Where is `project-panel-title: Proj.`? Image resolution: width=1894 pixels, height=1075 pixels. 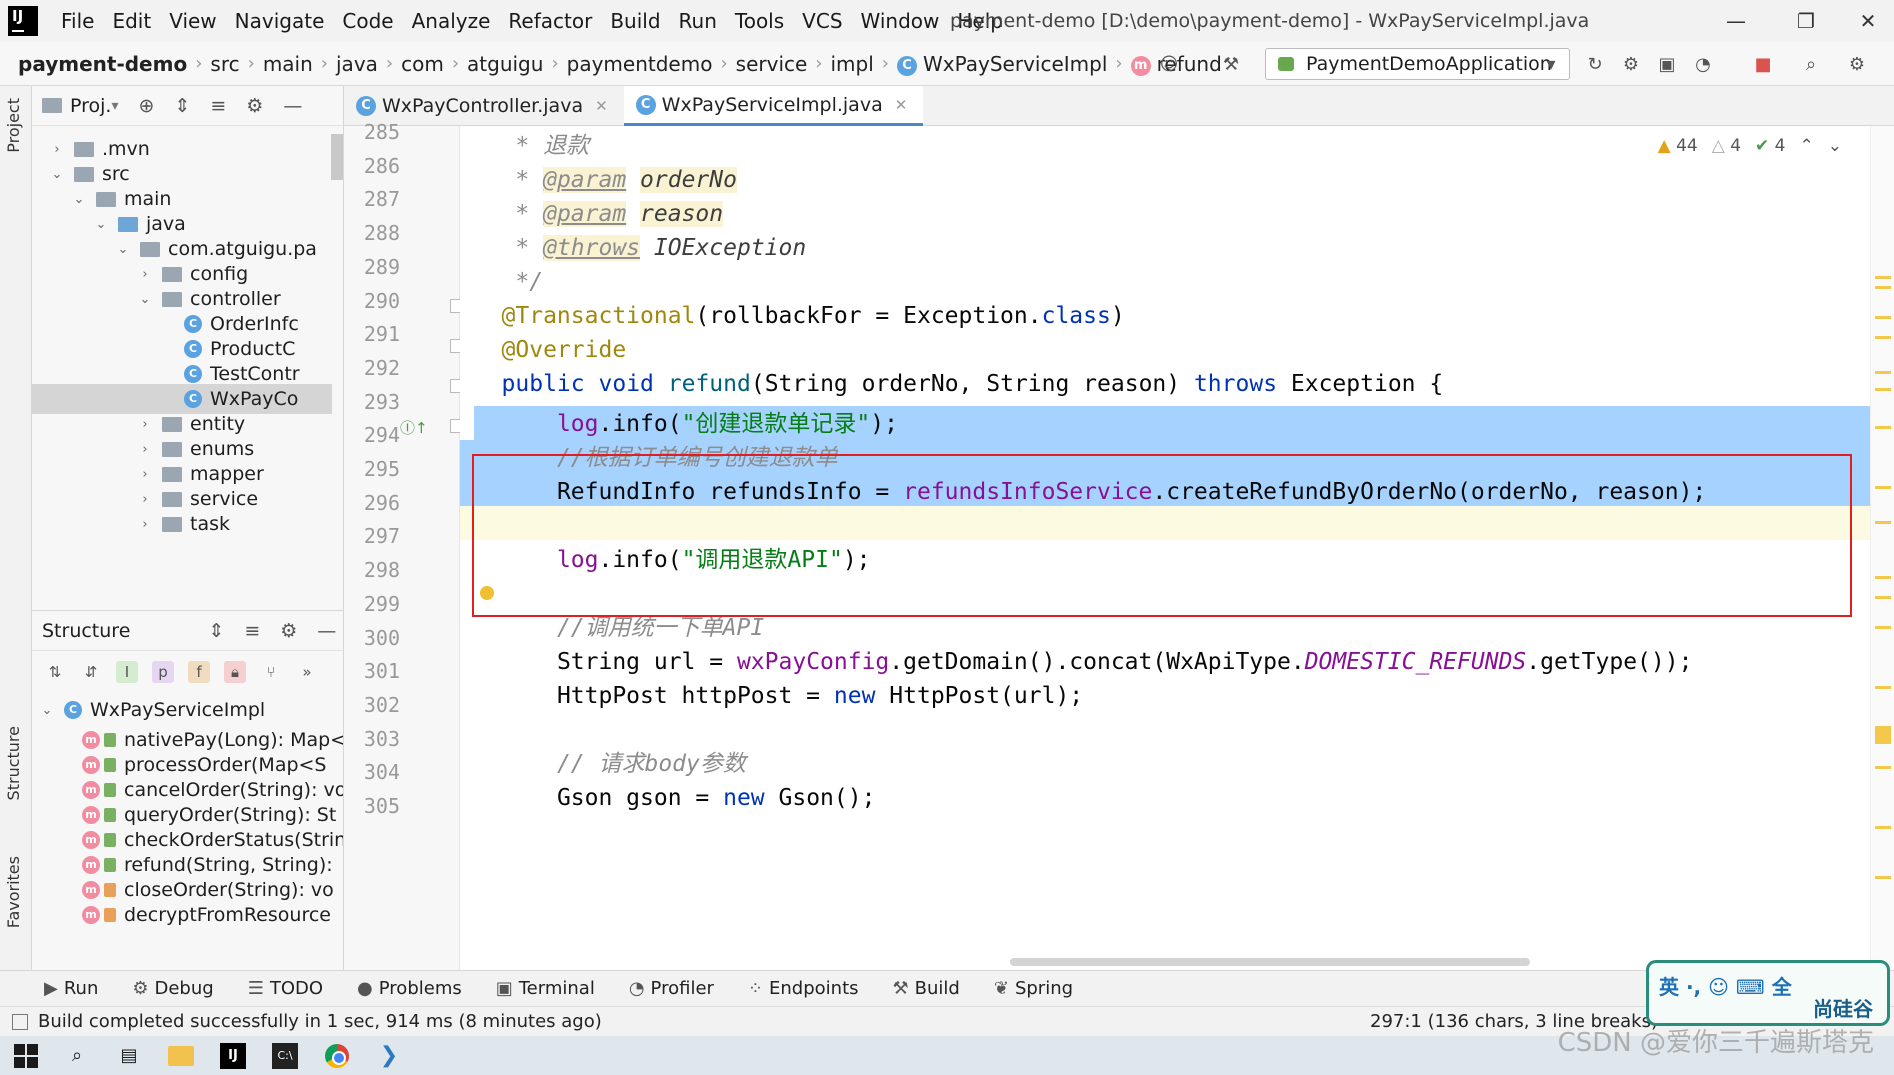
project-panel-title: Proj. is located at coordinates (90, 106).